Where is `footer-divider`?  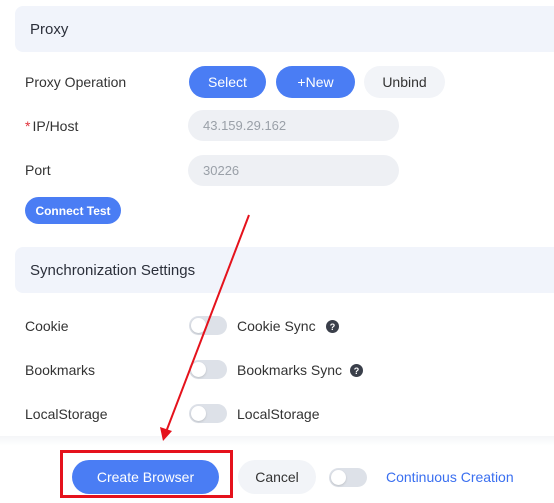
footer-divider is located at coordinates (277, 441).